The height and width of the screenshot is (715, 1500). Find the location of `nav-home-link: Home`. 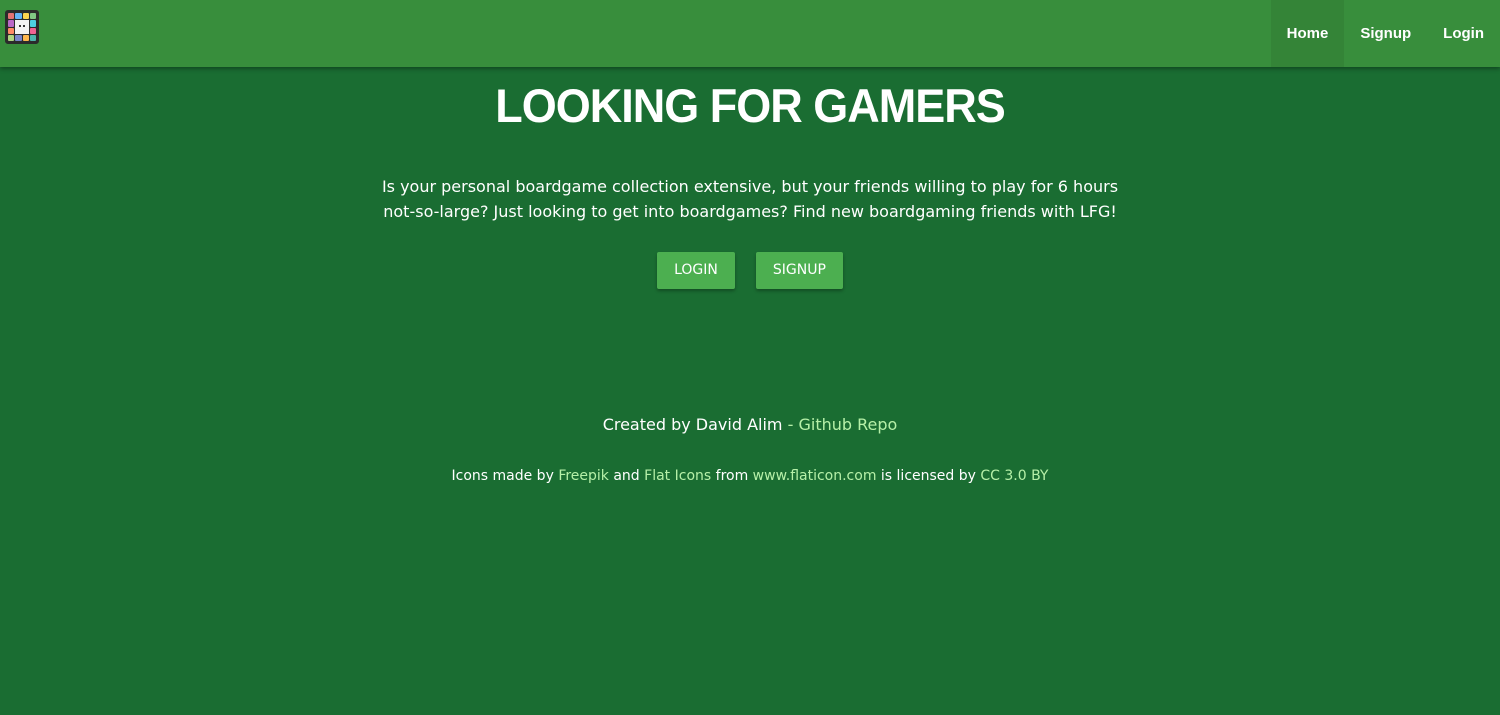

nav-home-link: Home is located at coordinates (1307, 33).